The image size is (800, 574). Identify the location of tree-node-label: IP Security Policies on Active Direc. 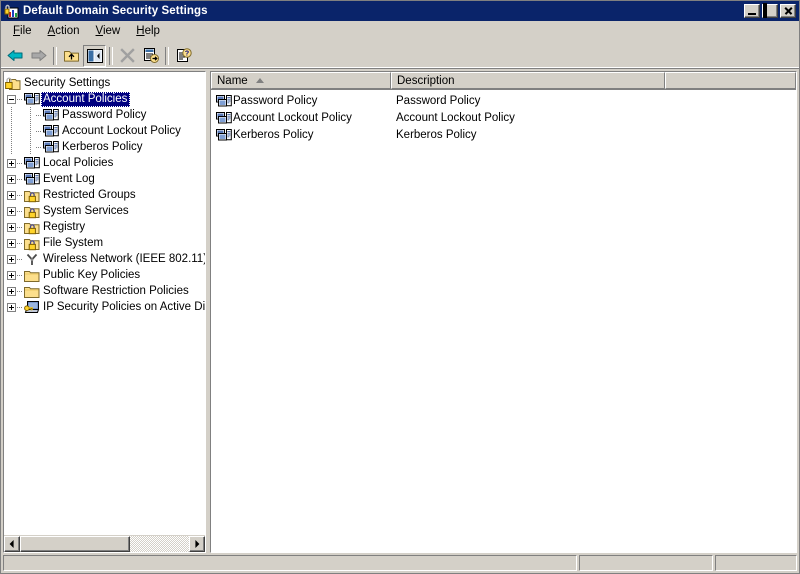
(124, 306).